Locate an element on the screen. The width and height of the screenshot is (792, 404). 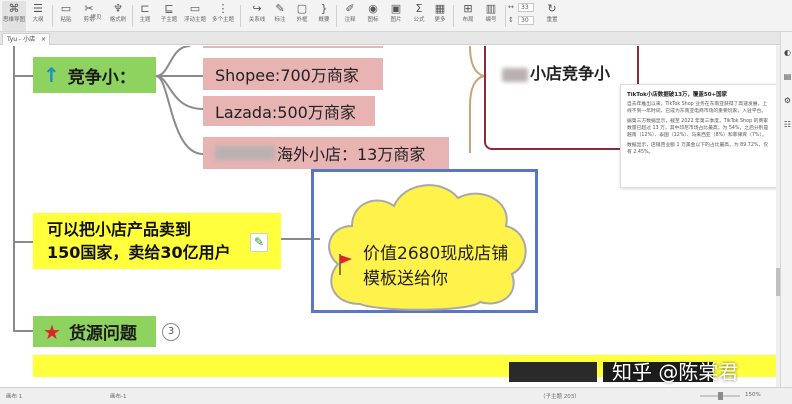
document-tab-label: Tyu - 小店 is located at coordinates (21, 39).